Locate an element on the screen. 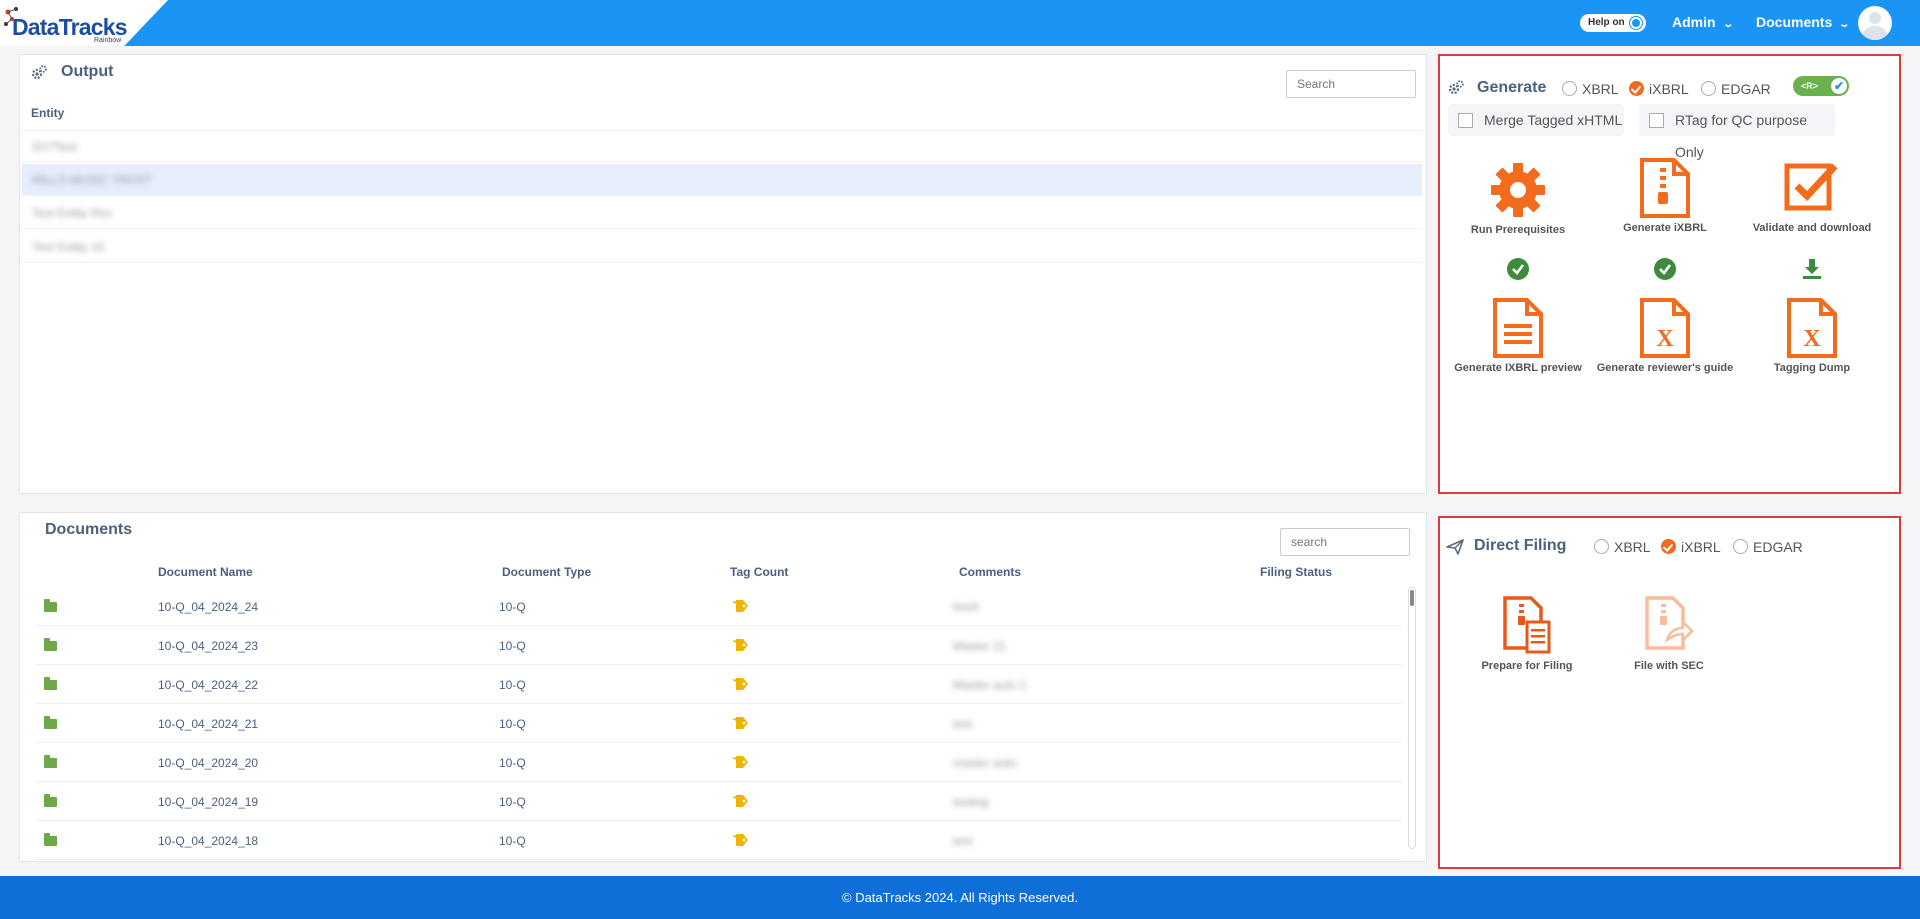 This screenshot has height=919, width=1920. document-name: 10-Q_04_2024_23 is located at coordinates (208, 646).